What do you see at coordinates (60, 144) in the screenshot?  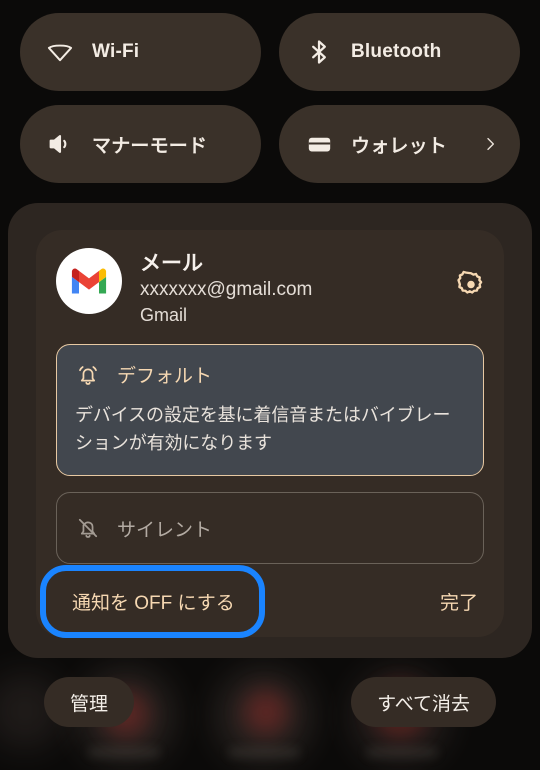 I see `volume-icon` at bounding box center [60, 144].